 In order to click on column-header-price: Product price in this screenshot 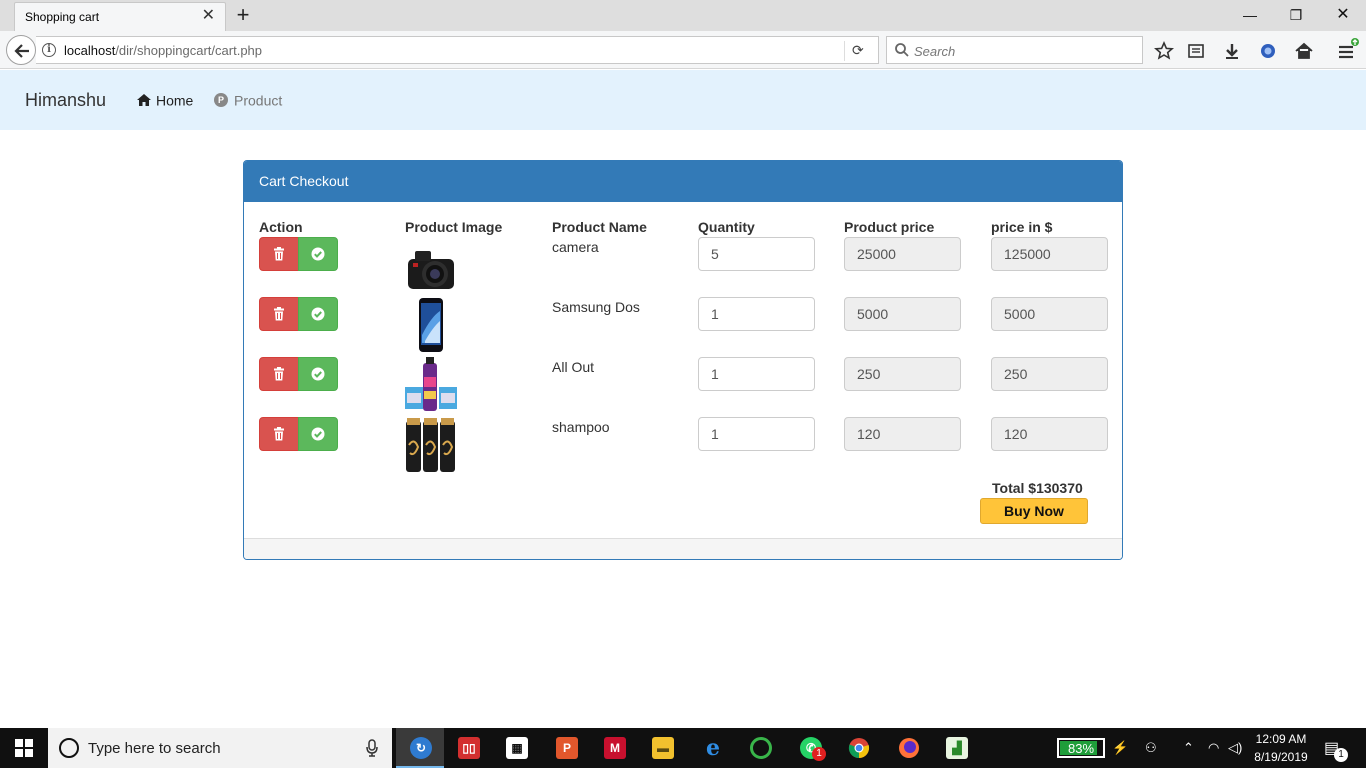, I will do `click(889, 227)`.